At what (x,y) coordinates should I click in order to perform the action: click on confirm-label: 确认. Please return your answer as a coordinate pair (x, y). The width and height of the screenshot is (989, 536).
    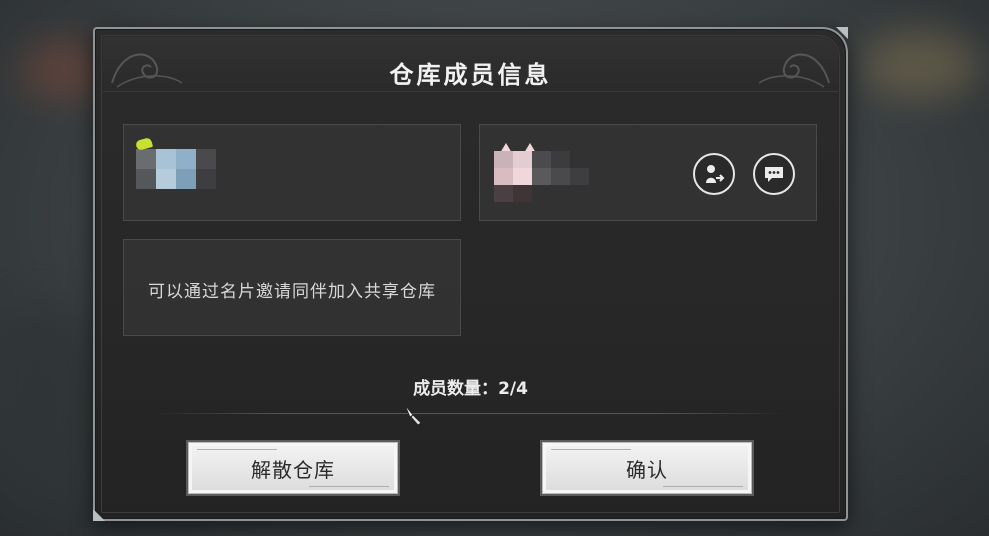
    Looking at the image, I should click on (647, 469).